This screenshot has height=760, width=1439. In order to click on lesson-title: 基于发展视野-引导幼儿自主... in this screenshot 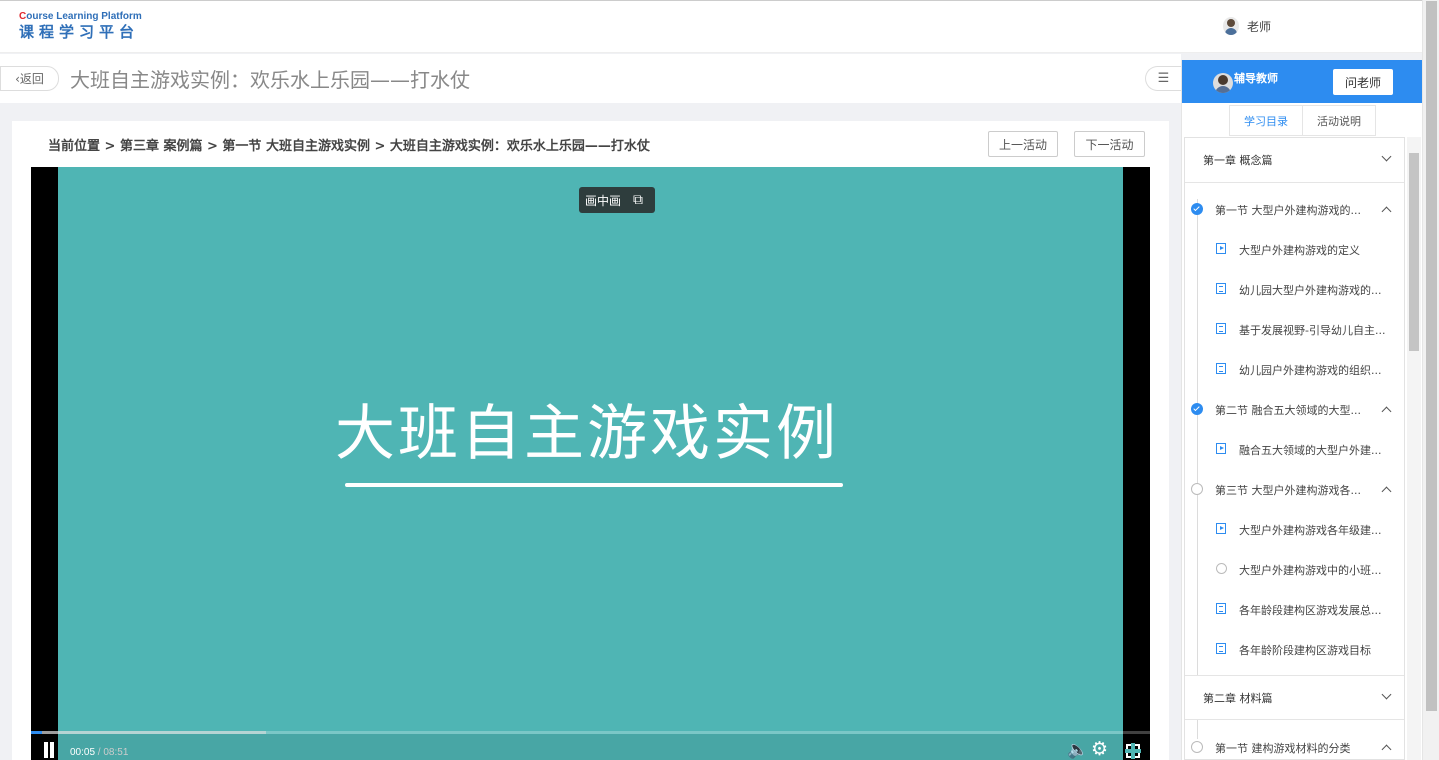, I will do `click(1312, 330)`.